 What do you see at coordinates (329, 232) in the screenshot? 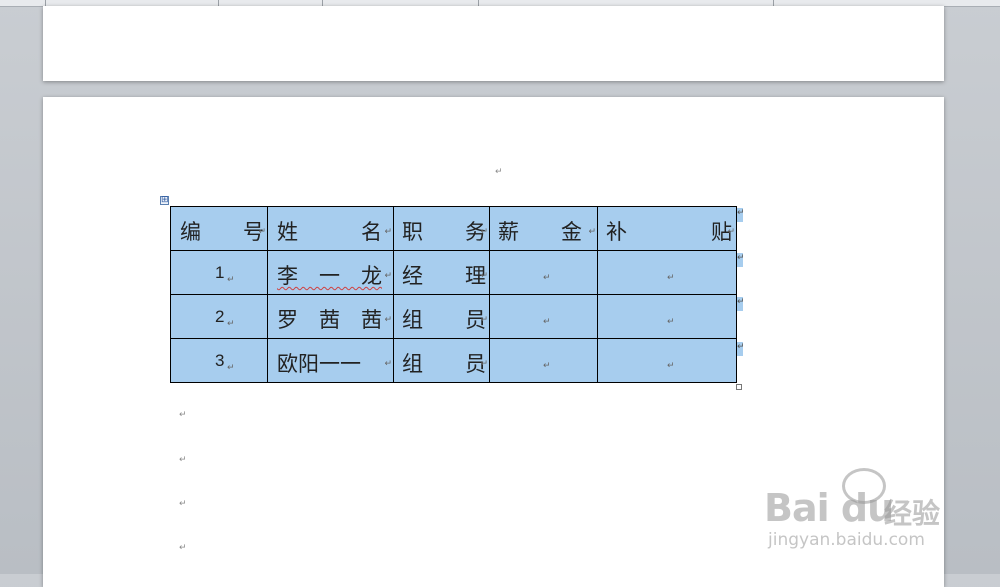
I see `header-name-label: 姓 名` at bounding box center [329, 232].